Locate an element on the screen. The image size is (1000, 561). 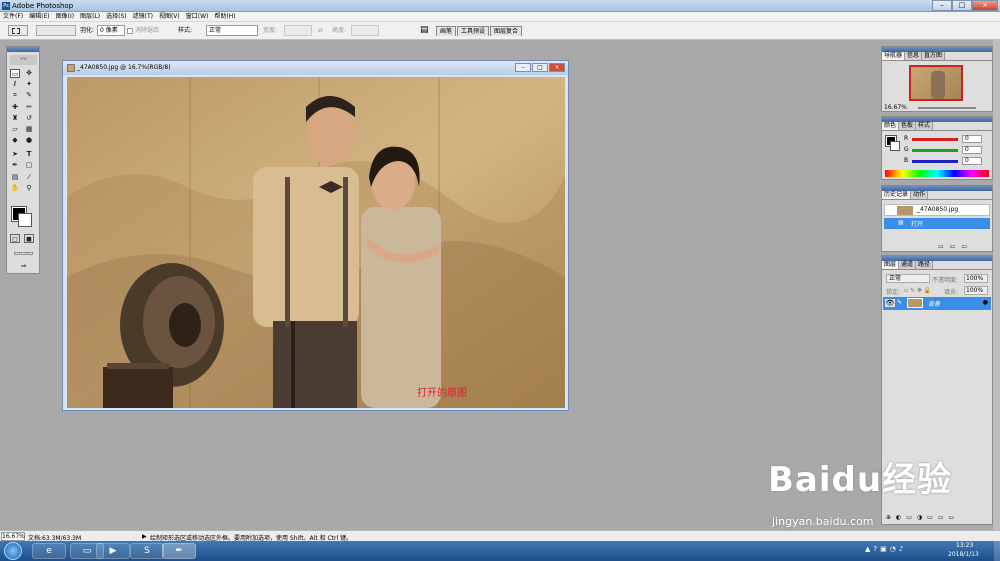
status-zoom: 16.67% is located at coordinates (13, 536).